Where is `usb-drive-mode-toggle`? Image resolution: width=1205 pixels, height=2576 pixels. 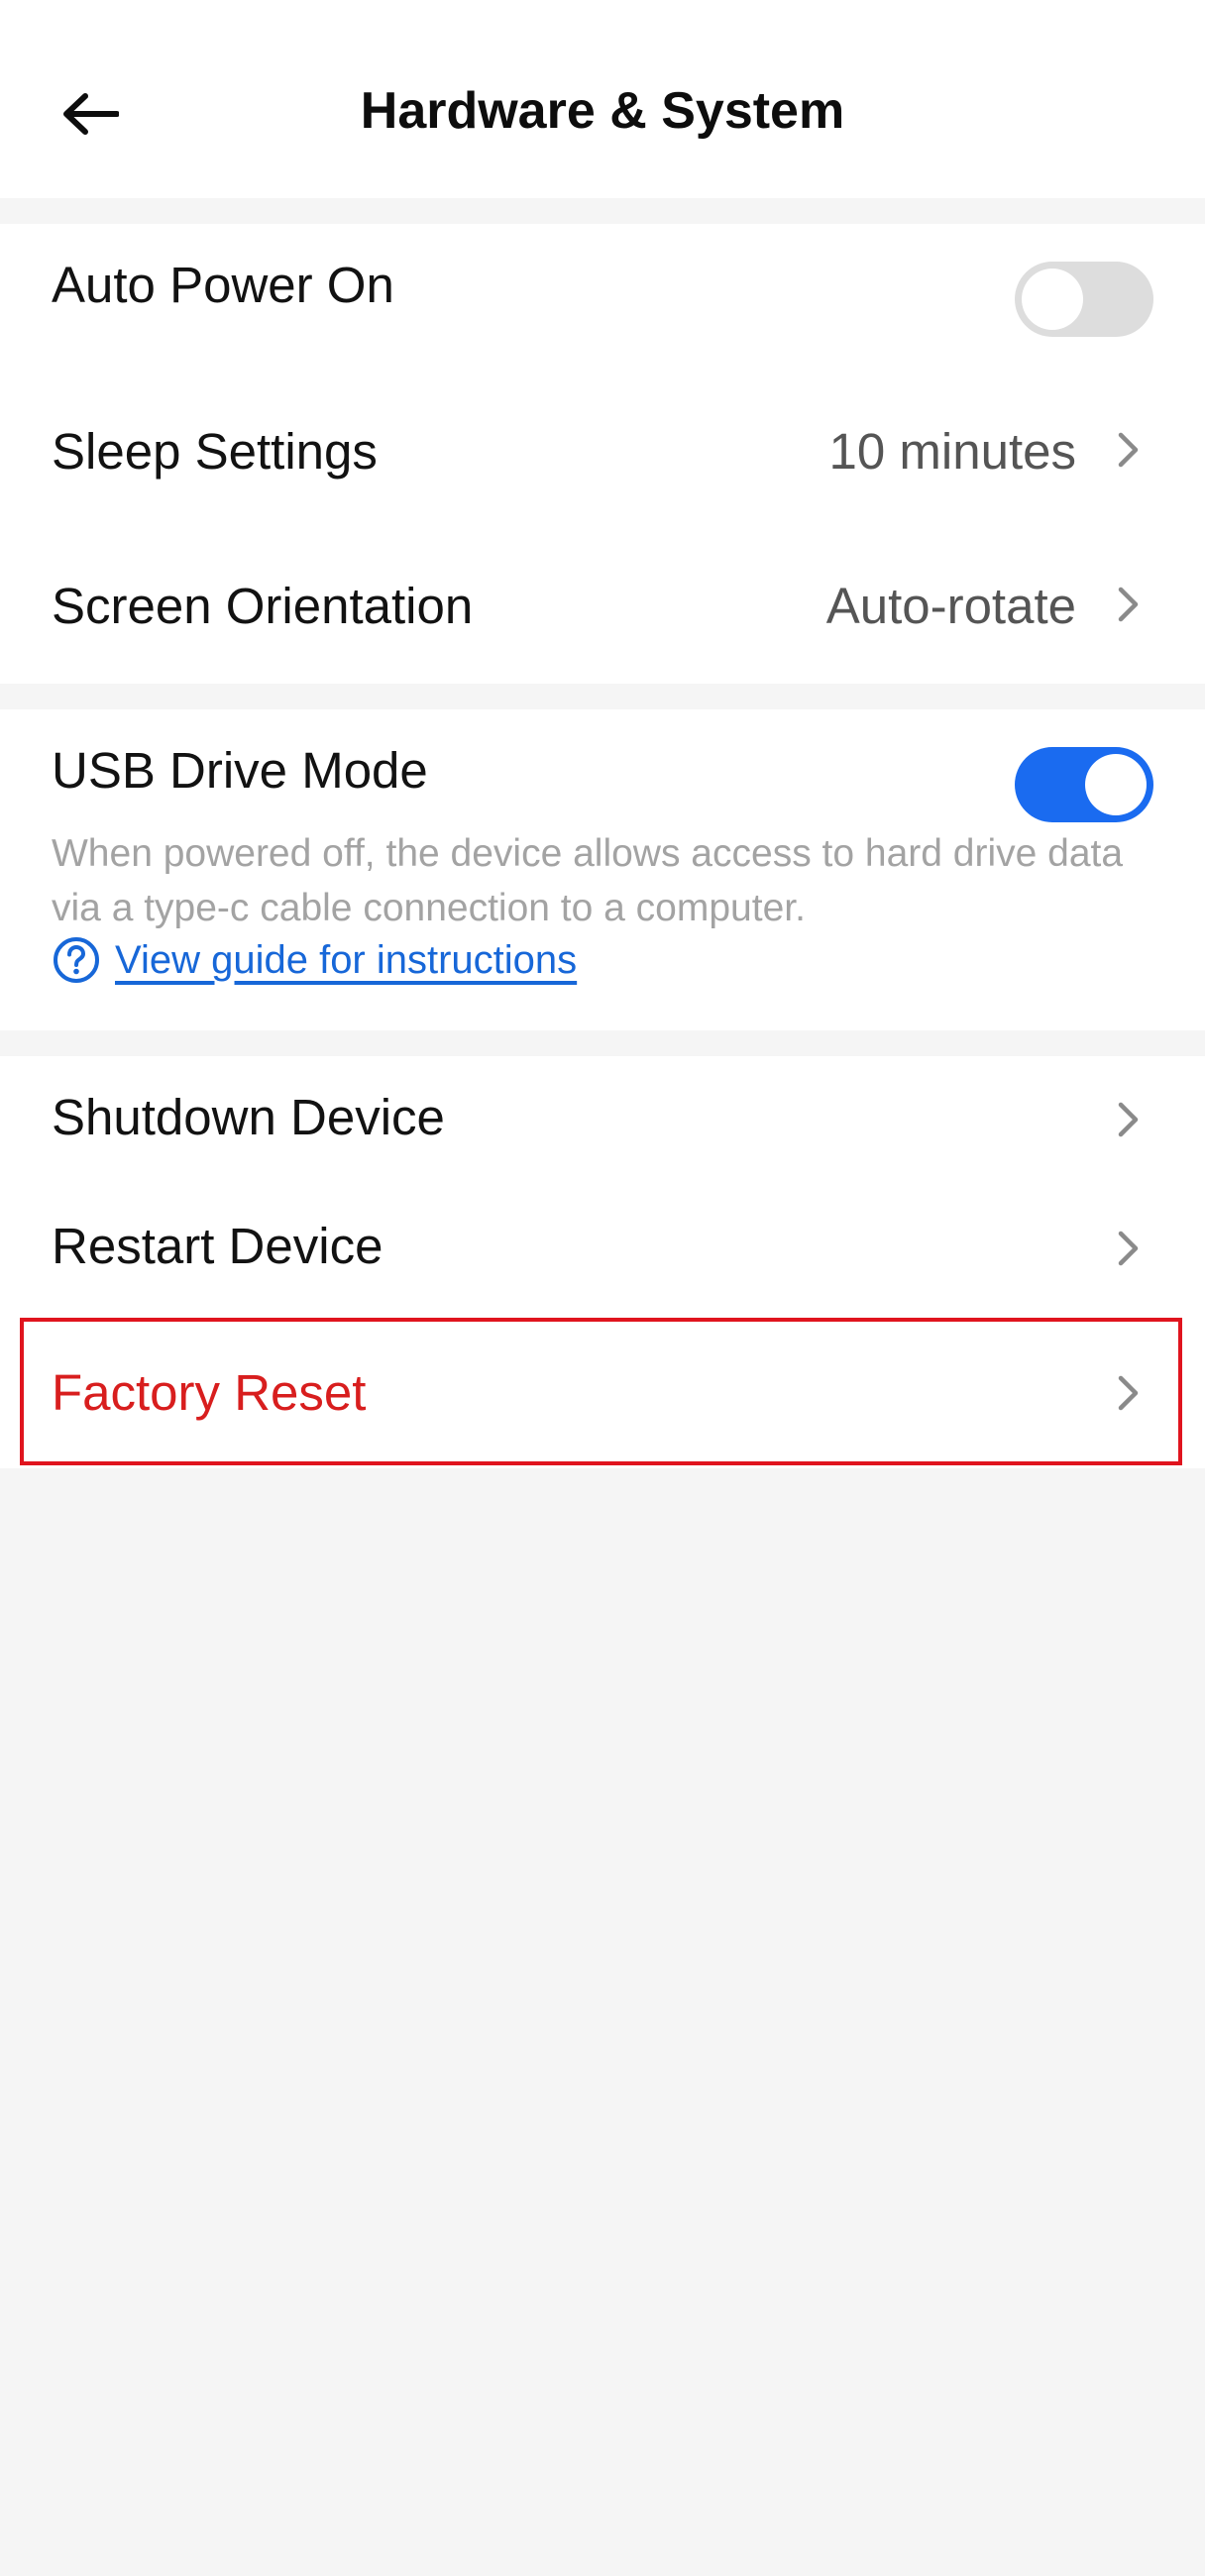 usb-drive-mode-toggle is located at coordinates (1084, 784).